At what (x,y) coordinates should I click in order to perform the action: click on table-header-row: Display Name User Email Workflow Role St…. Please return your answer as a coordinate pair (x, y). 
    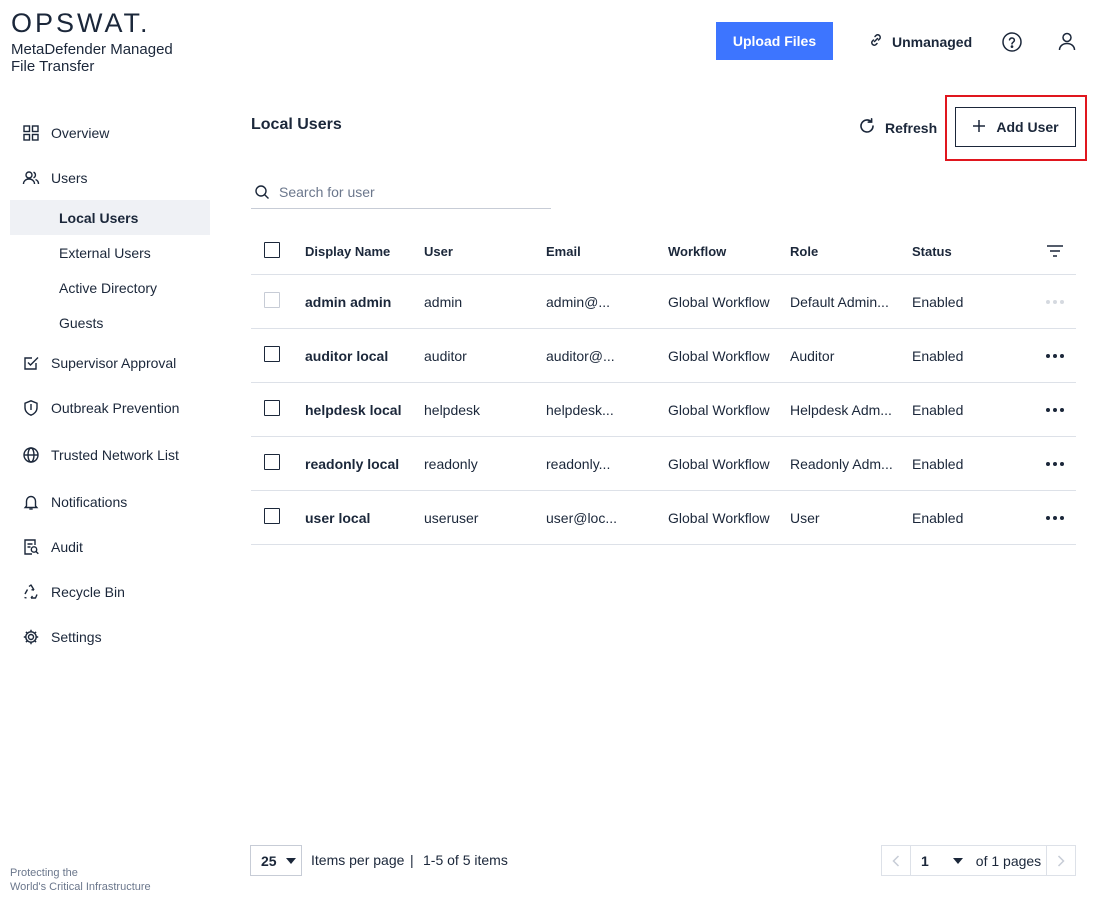
    Looking at the image, I should click on (663, 251).